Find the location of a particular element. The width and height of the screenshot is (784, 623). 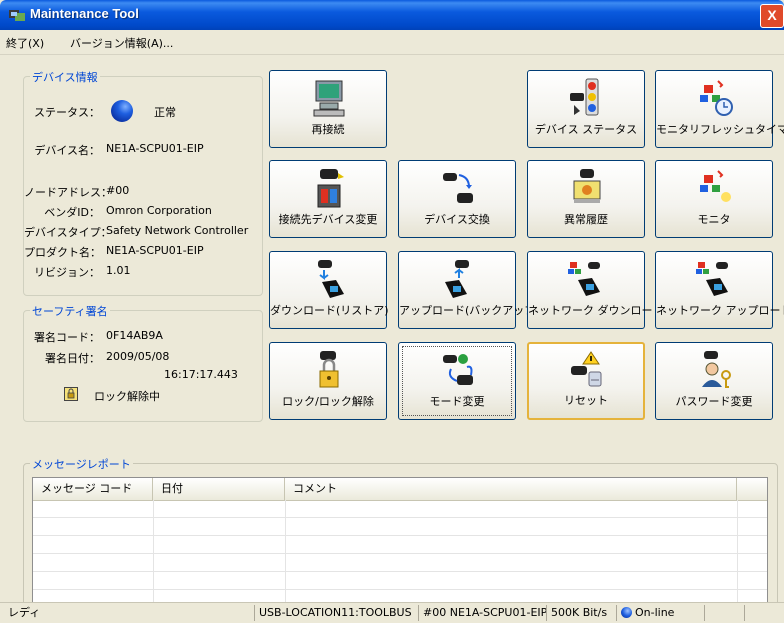

button-label: ダウンロード(リストア) is located at coordinates (329, 310).